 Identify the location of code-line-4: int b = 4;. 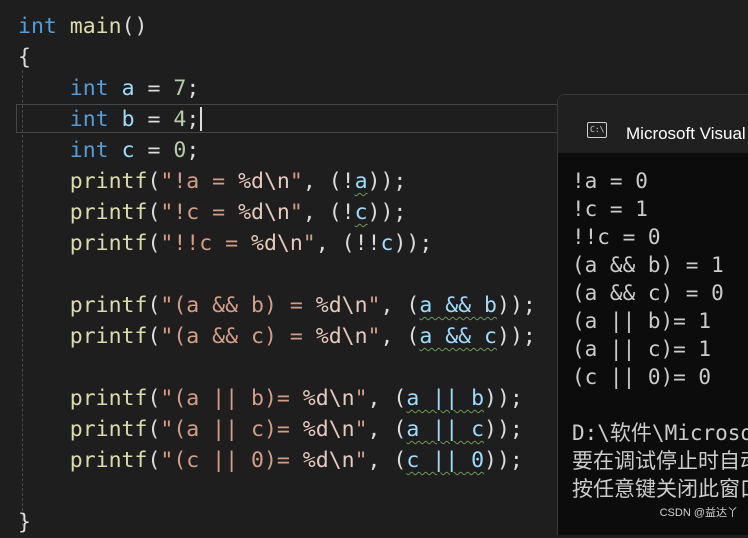
(109, 119).